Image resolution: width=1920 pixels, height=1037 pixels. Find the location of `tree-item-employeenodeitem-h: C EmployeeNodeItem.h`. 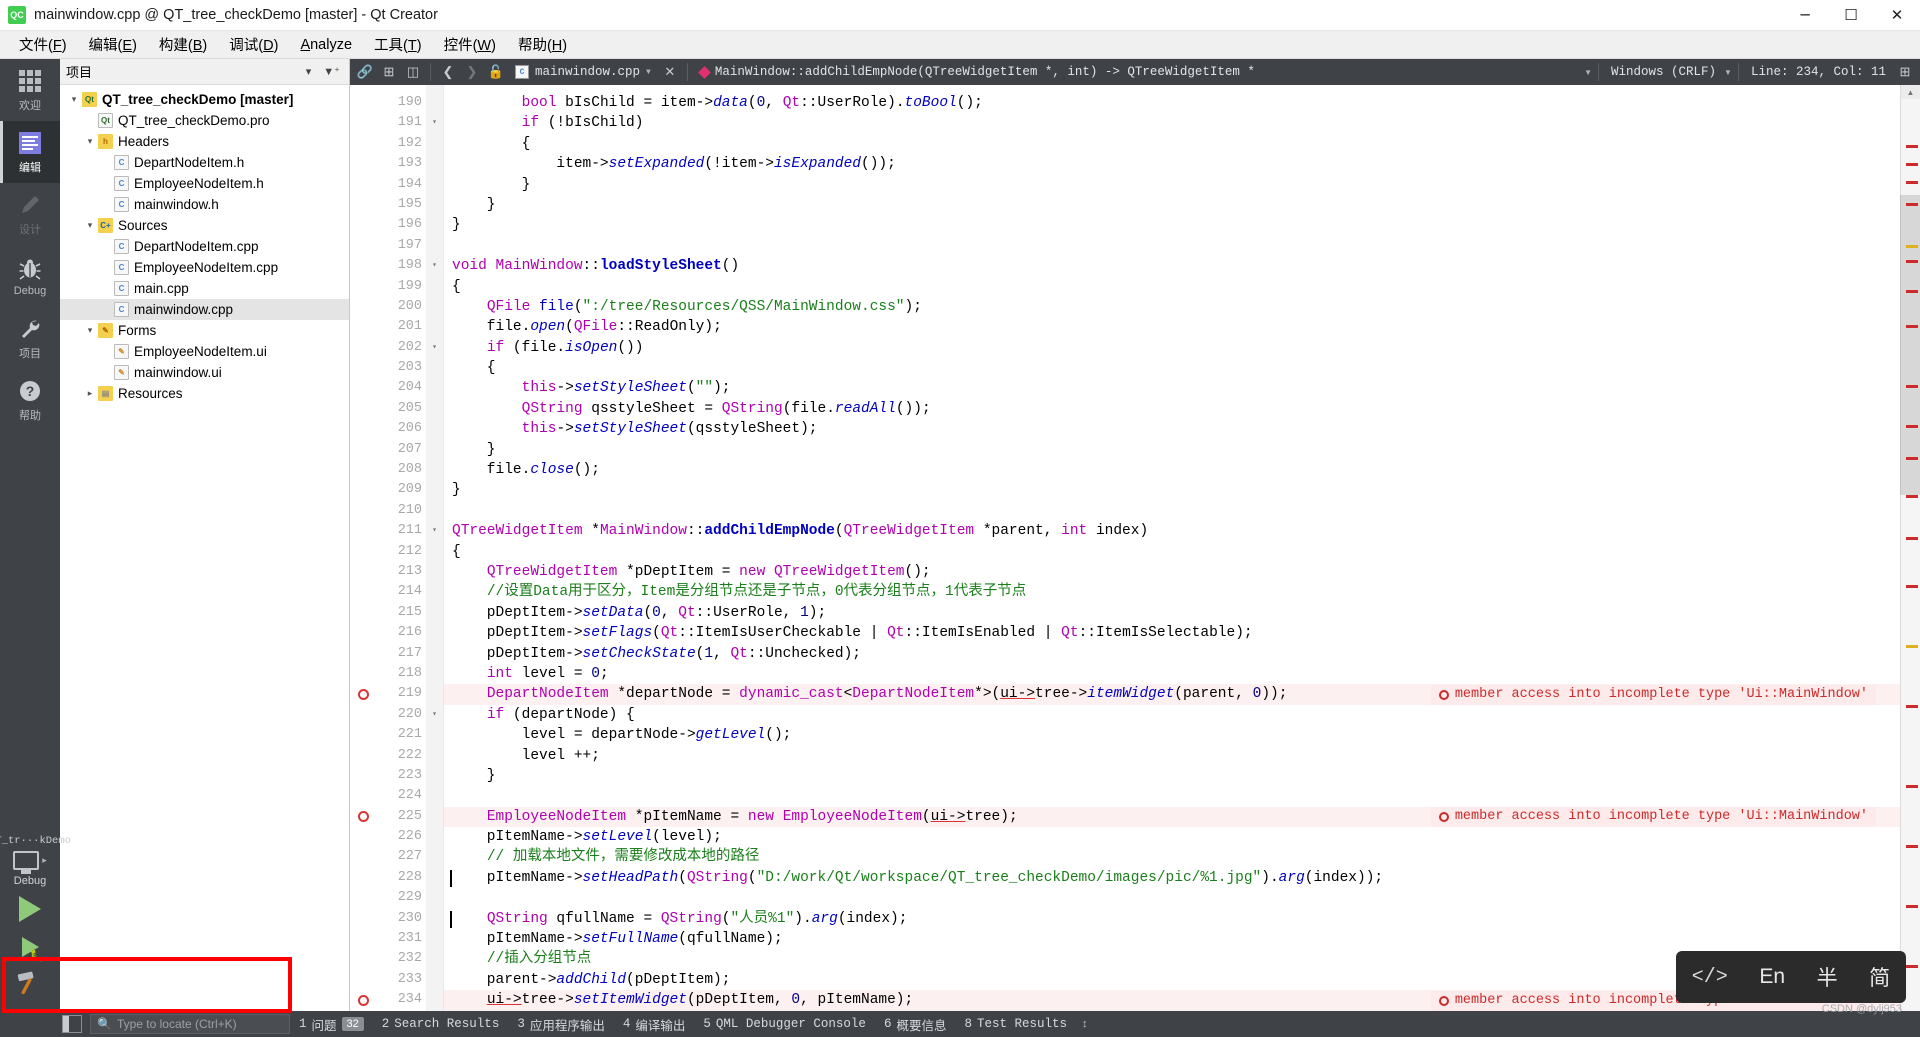

tree-item-employeenodeitem-h: C EmployeeNodeItem.h is located at coordinates (204, 183).